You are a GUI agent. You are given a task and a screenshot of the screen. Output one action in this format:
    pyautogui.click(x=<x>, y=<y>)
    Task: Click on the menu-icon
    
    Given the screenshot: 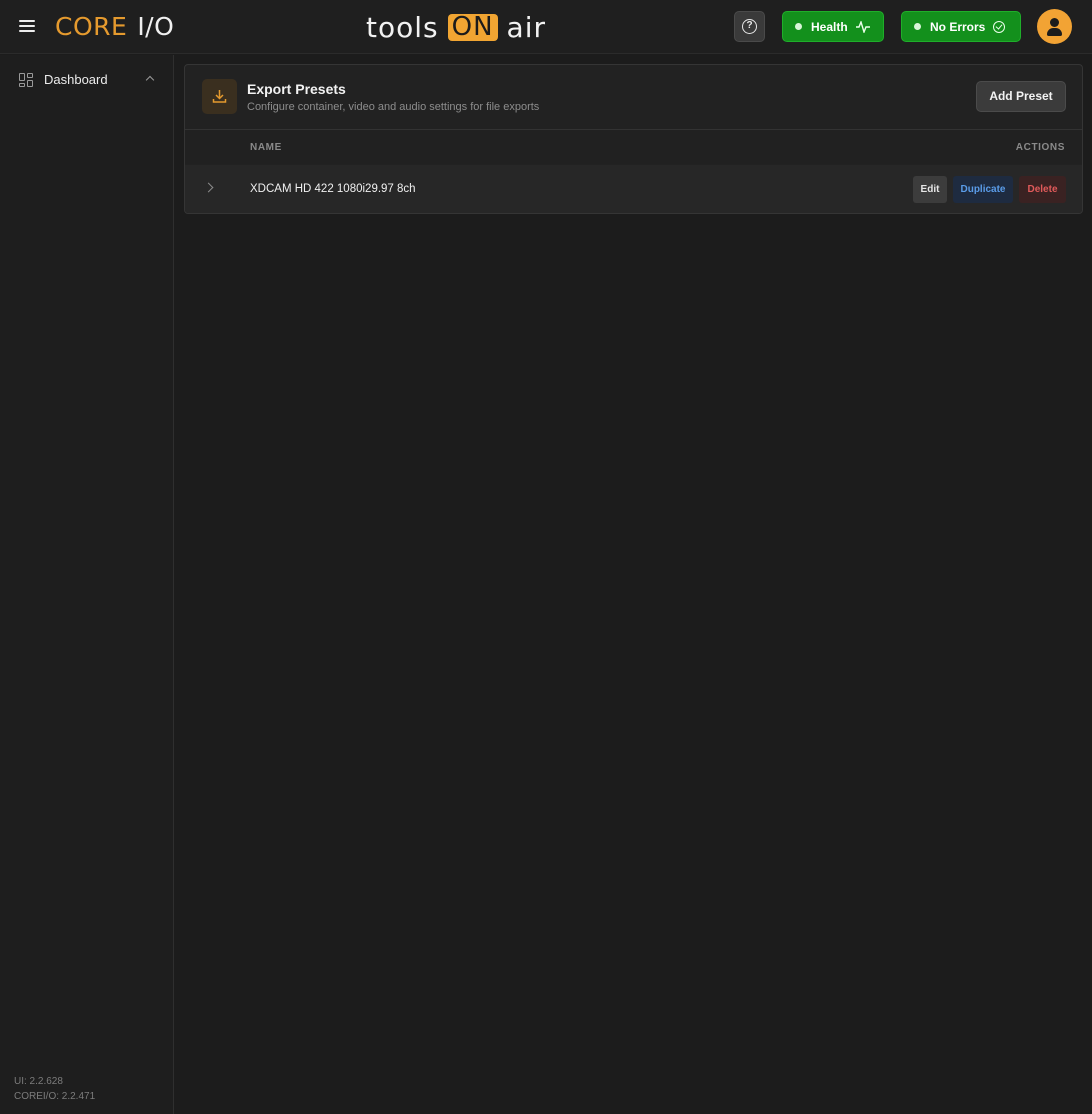 What is the action you would take?
    pyautogui.click(x=27, y=26)
    